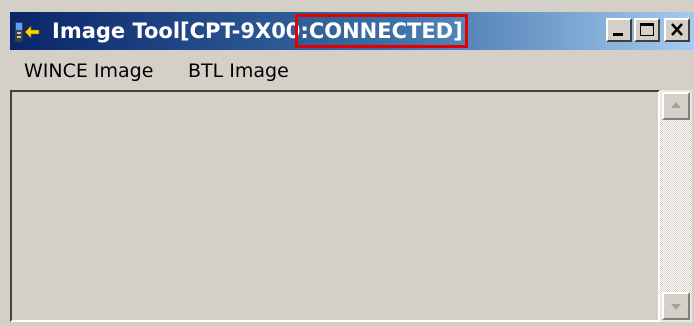 This screenshot has width=694, height=326. I want to click on scroll-up-button, so click(676, 106).